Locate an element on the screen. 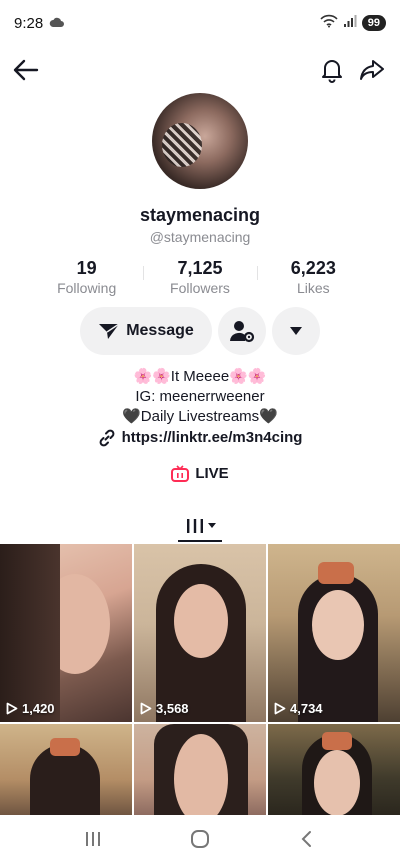 Image resolution: width=400 pixels, height=867 pixels. notifications-button is located at coordinates (332, 70).